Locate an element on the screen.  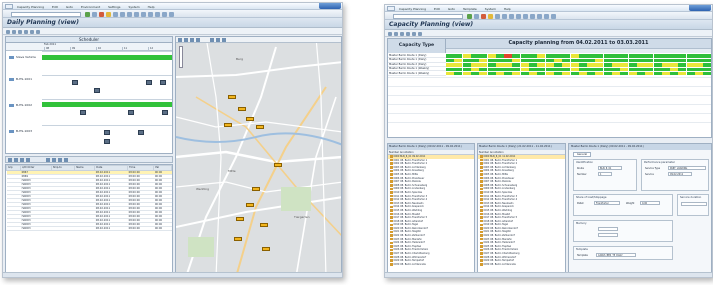
table-row: HADD3 08.02.2011 08:00:00 00:00 is located at coordinates (89, 228).